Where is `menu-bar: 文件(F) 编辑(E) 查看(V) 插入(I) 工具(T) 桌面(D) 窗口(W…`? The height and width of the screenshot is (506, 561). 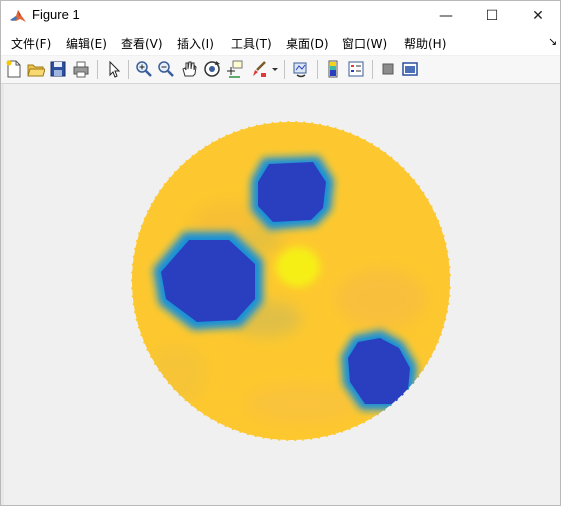 menu-bar: 文件(F) 编辑(E) 查看(V) 插入(I) 工具(T) 桌面(D) 窗口(W… is located at coordinates (280, 43).